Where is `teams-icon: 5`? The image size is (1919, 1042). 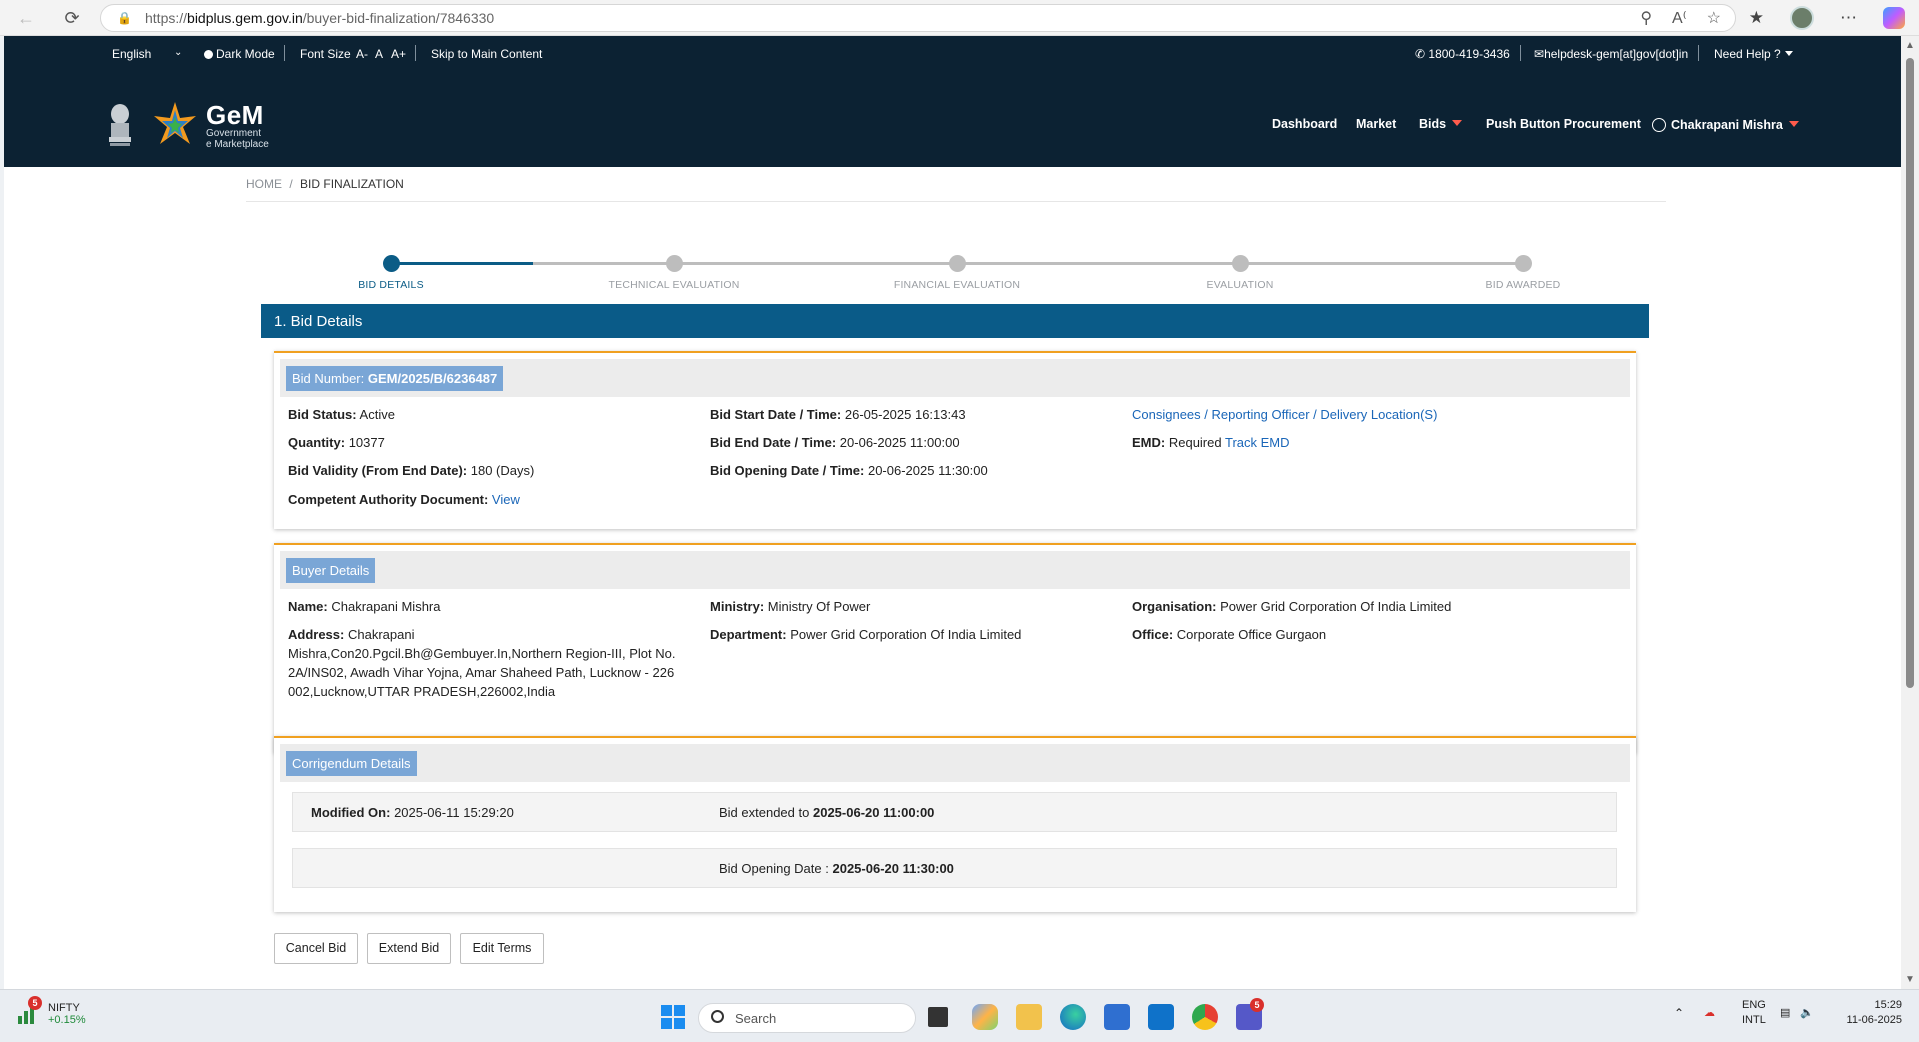 teams-icon: 5 is located at coordinates (1250, 1014).